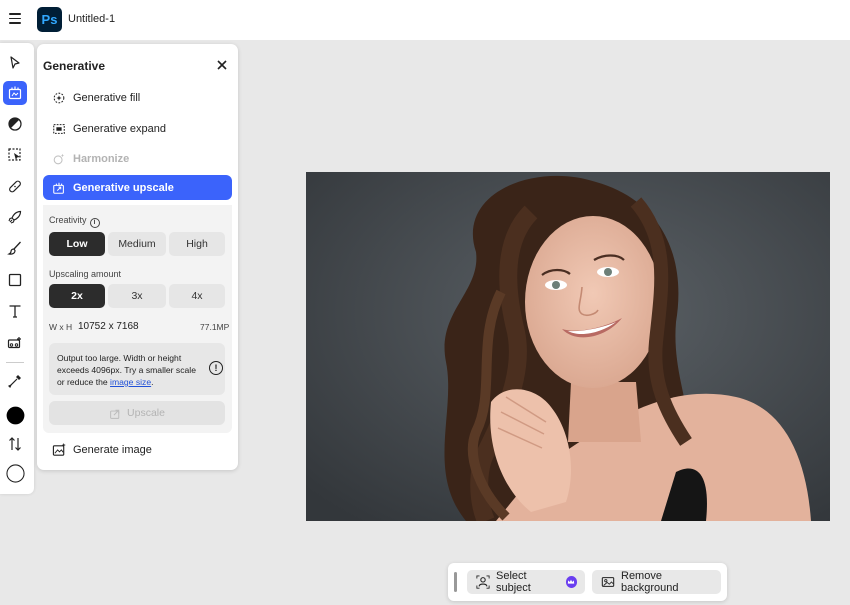  I want to click on select-tool, so click(15, 63).